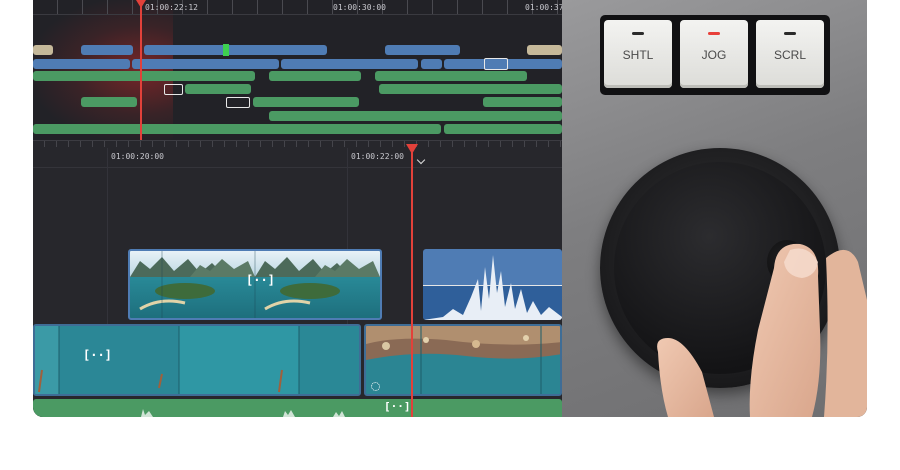  What do you see at coordinates (141, 4) in the screenshot?
I see `overview-playhead-head` at bounding box center [141, 4].